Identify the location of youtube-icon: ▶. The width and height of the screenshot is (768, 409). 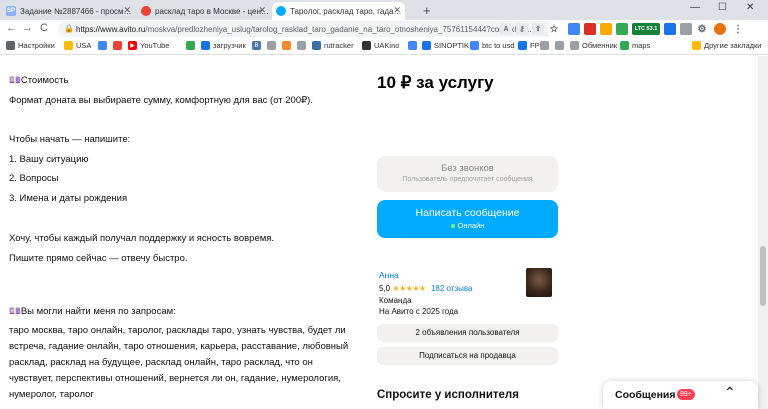
(132, 45).